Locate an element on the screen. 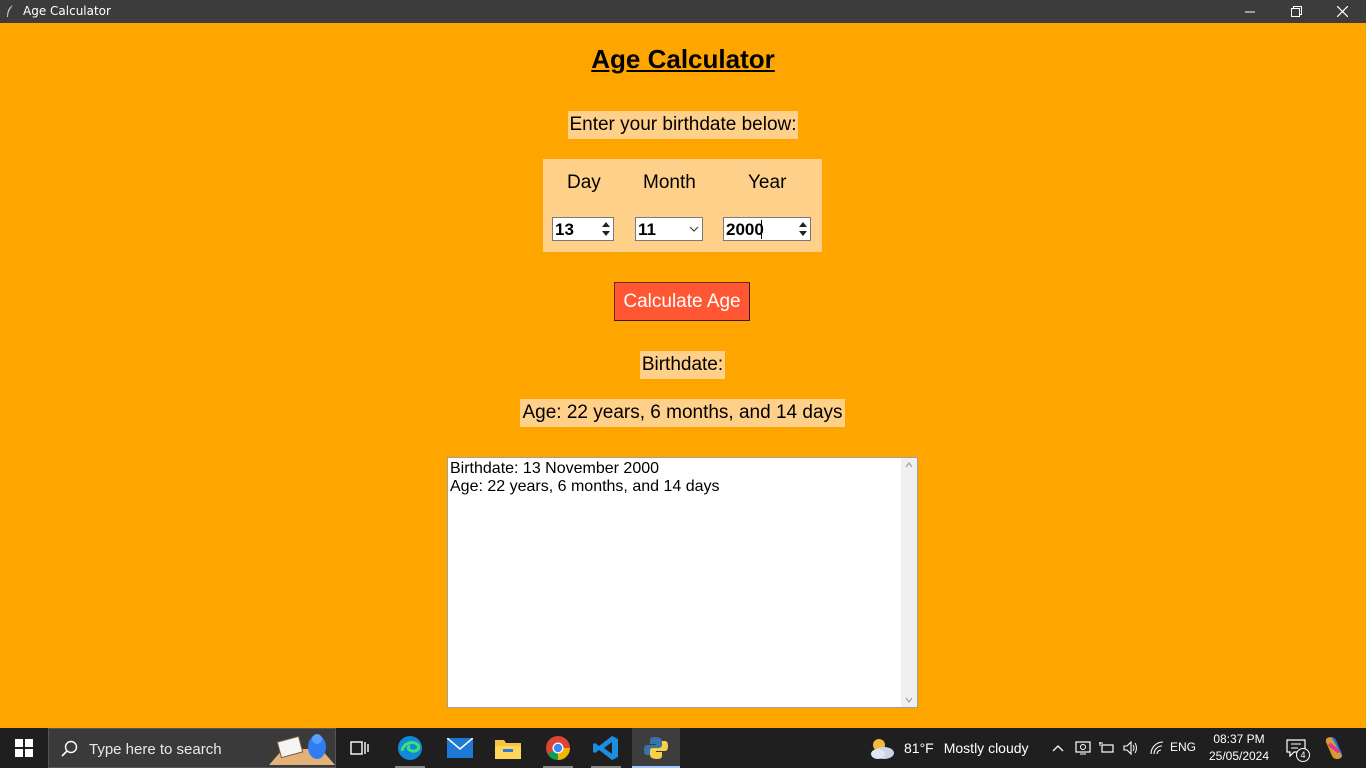 This screenshot has height=768, width=1366. taskbar-chrome is located at coordinates (558, 748).